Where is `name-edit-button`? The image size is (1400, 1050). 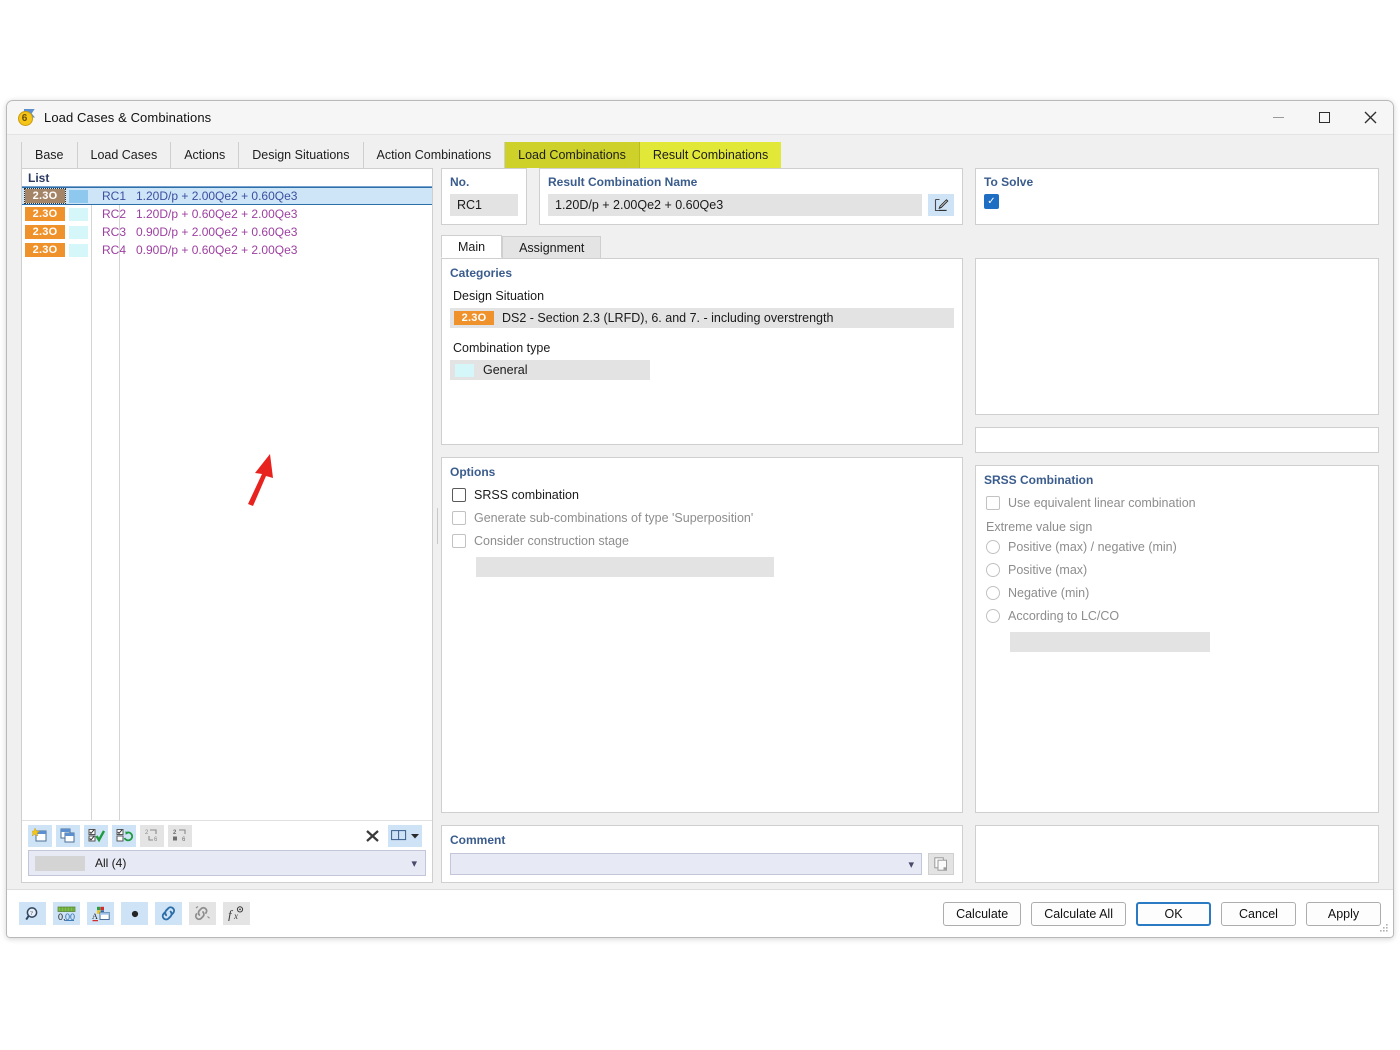
name-edit-button is located at coordinates (941, 205).